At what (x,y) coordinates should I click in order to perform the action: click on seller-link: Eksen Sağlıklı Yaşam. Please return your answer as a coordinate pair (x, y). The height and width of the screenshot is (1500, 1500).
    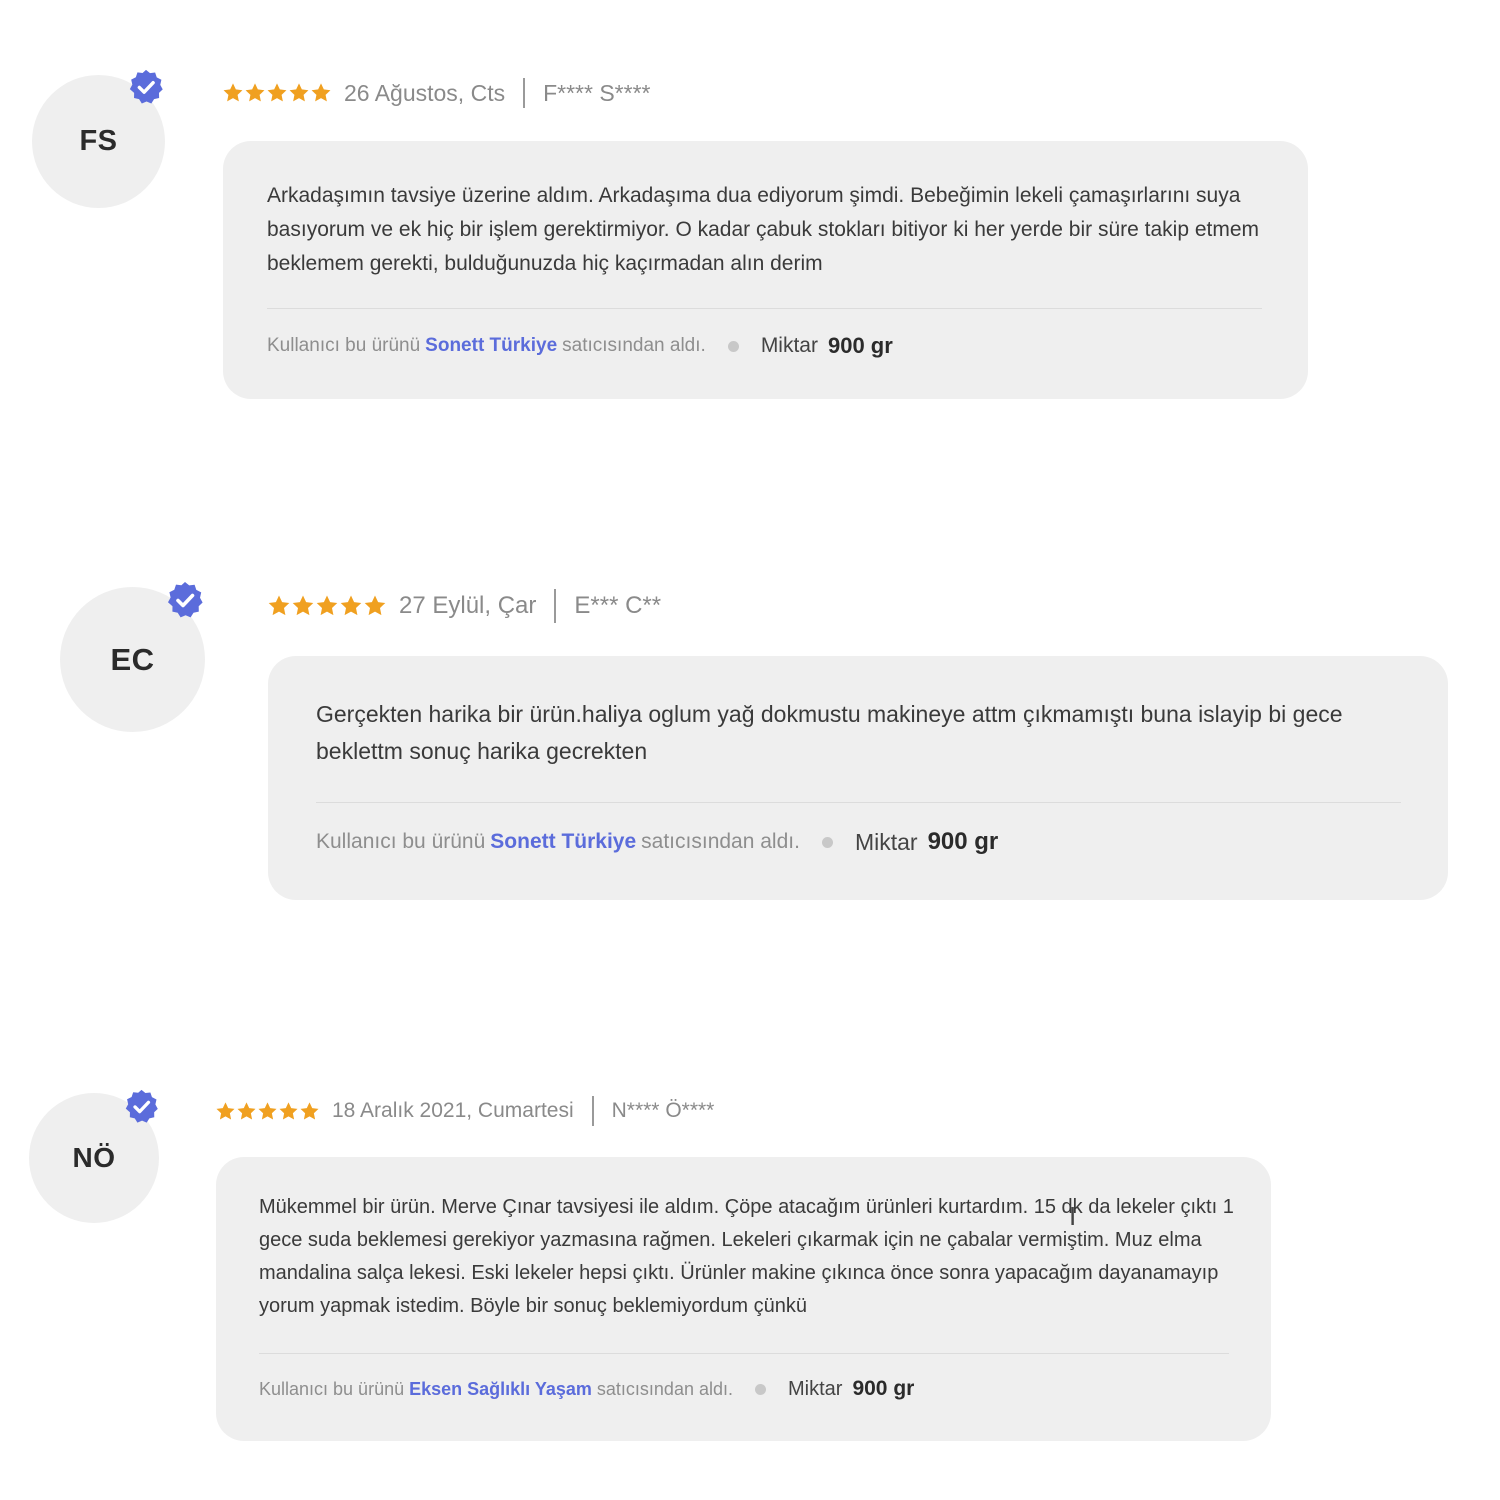
    Looking at the image, I should click on (500, 1389).